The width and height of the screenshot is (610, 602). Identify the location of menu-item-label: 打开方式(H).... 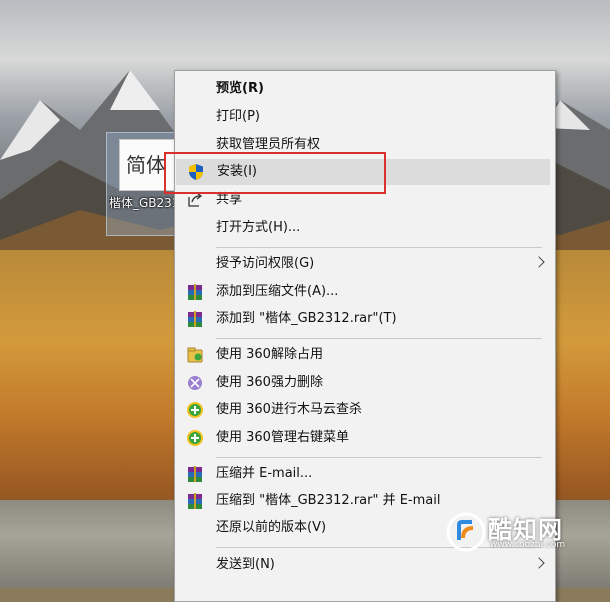
(258, 227).